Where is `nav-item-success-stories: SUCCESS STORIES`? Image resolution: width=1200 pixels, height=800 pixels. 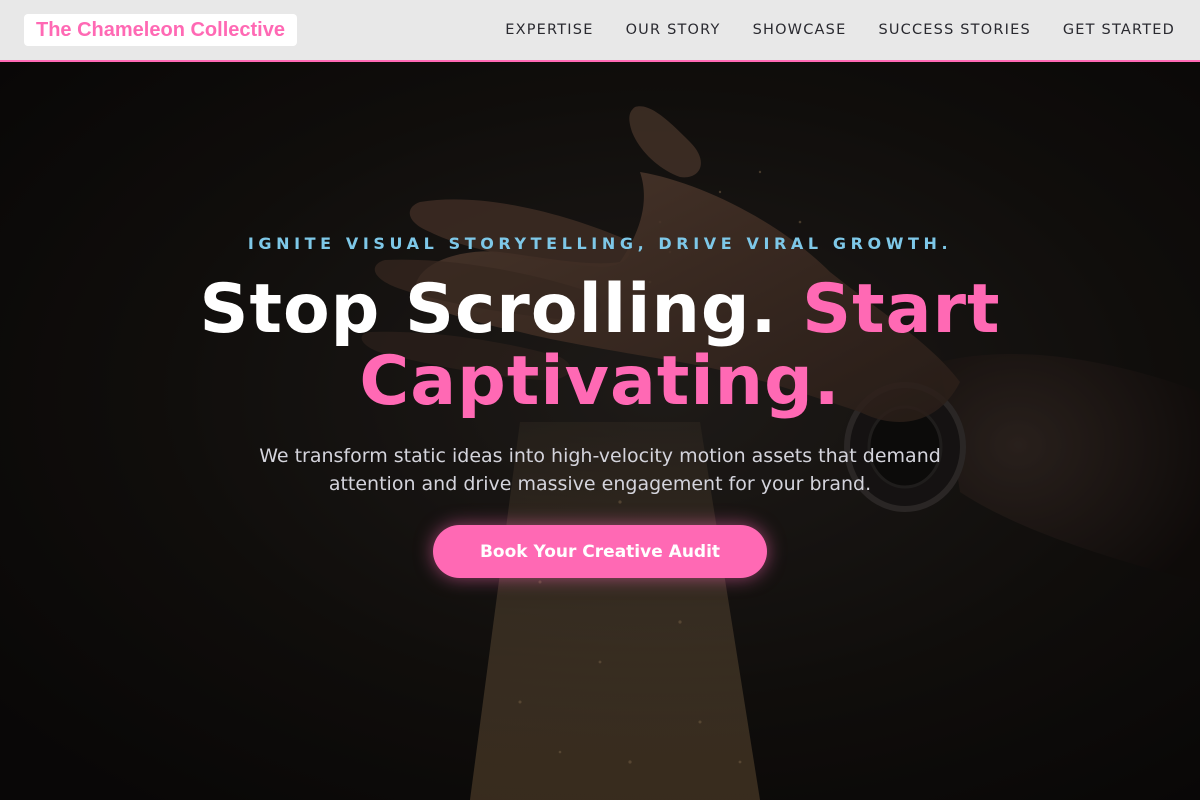
nav-item-success-stories: SUCCESS STORIES is located at coordinates (954, 30).